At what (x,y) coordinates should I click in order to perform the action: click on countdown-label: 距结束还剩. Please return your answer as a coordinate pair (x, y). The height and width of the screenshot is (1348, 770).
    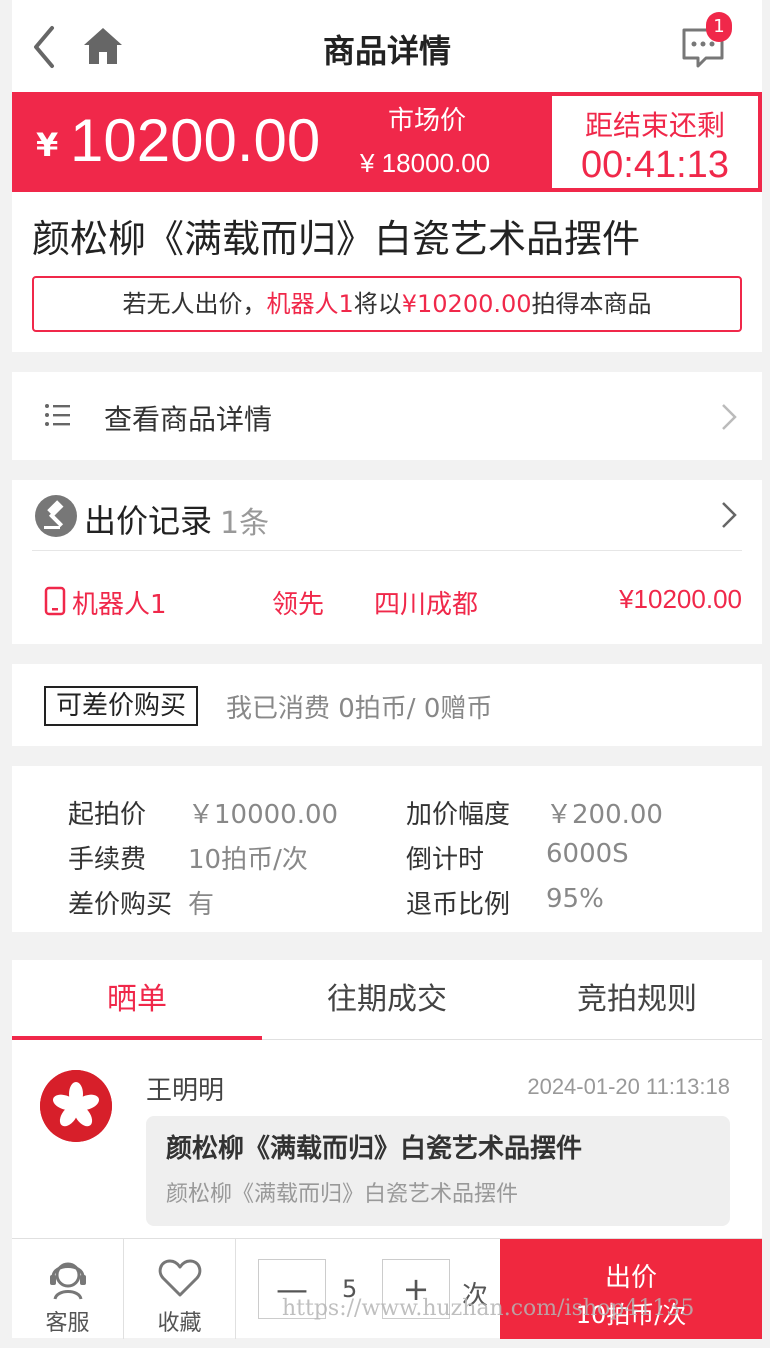
    Looking at the image, I should click on (654, 125).